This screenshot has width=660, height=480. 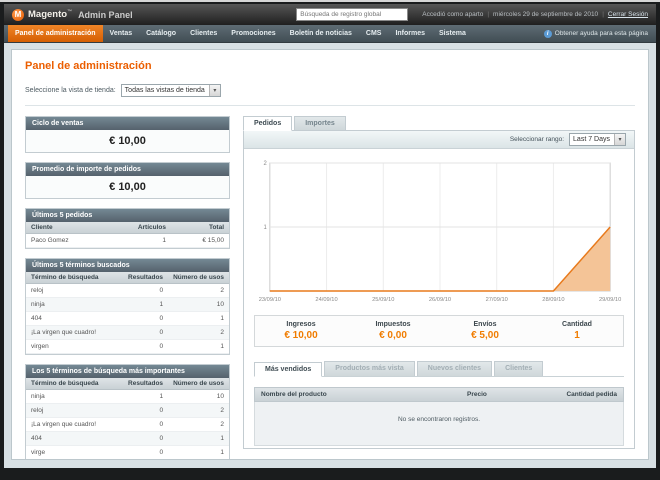 I want to click on column-header: Cliente, so click(x=78, y=228).